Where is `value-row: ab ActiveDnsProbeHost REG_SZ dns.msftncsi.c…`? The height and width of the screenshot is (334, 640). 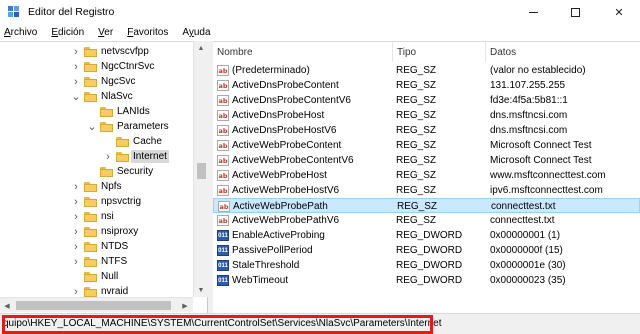
value-row: ab ActiveDnsProbeHost REG_SZ dns.msftncsi.c… is located at coordinates (426, 115).